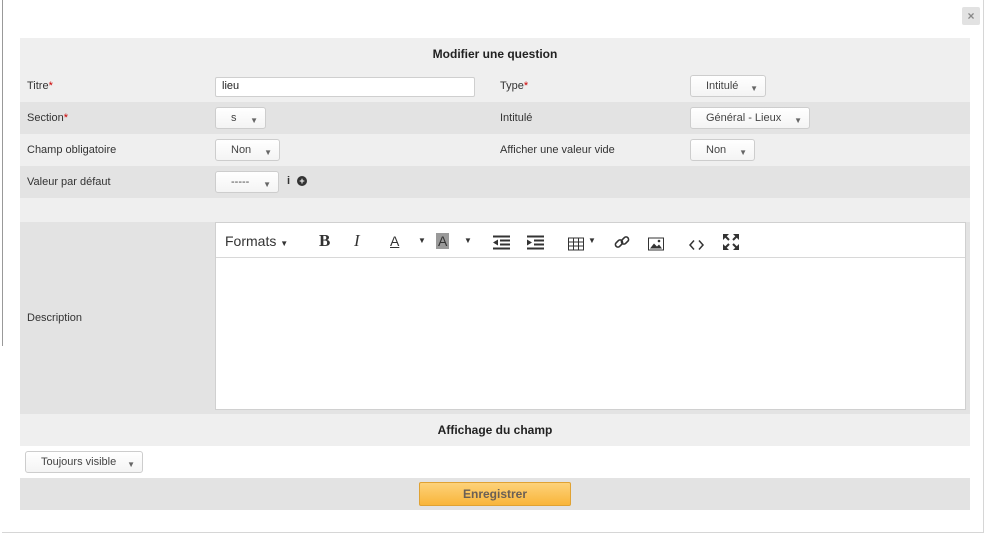 The width and height of the screenshot is (986, 535). What do you see at coordinates (40, 86) in the screenshot?
I see `titre-label: Titre*` at bounding box center [40, 86].